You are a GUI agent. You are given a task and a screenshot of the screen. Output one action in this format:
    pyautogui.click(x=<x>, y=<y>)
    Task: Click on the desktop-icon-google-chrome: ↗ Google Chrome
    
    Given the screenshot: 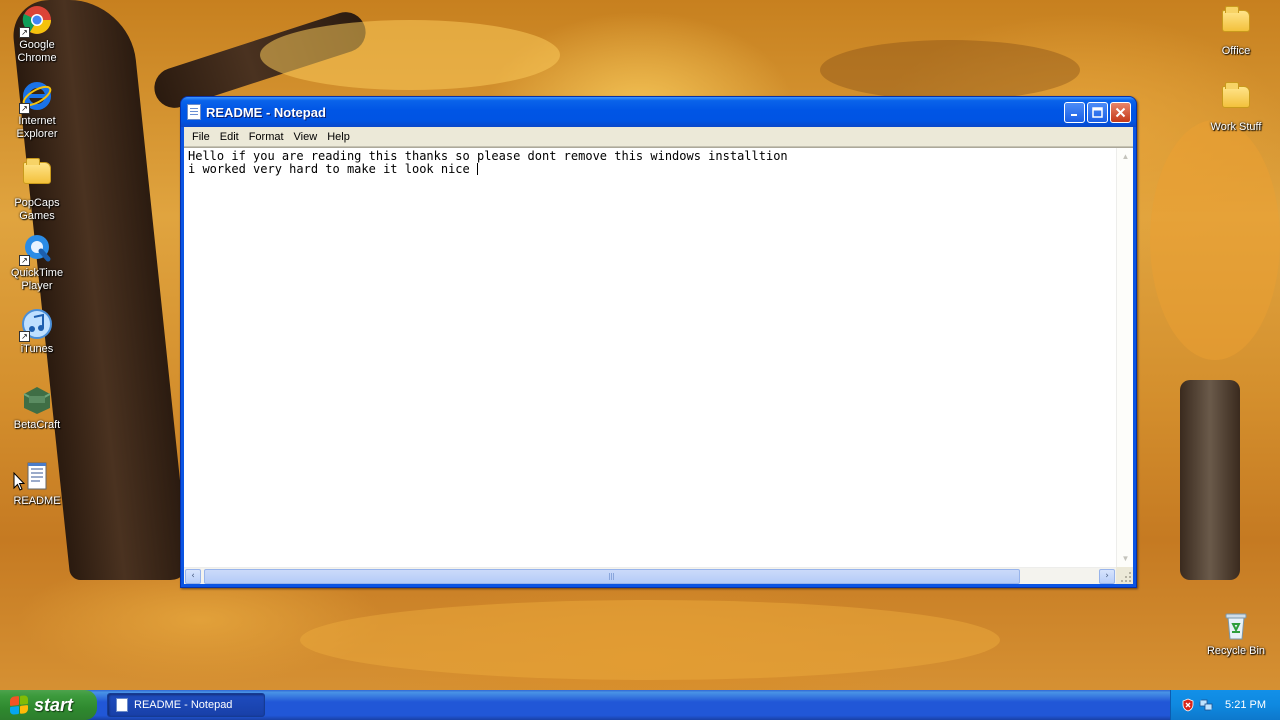 What is the action you would take?
    pyautogui.click(x=37, y=34)
    